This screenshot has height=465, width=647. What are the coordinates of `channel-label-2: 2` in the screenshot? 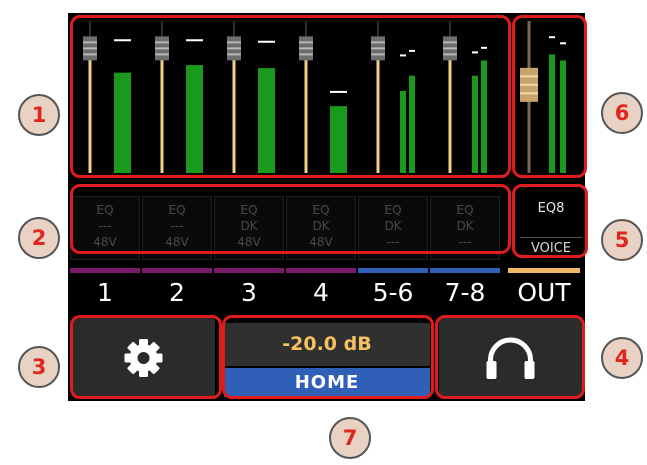 It's located at (177, 293).